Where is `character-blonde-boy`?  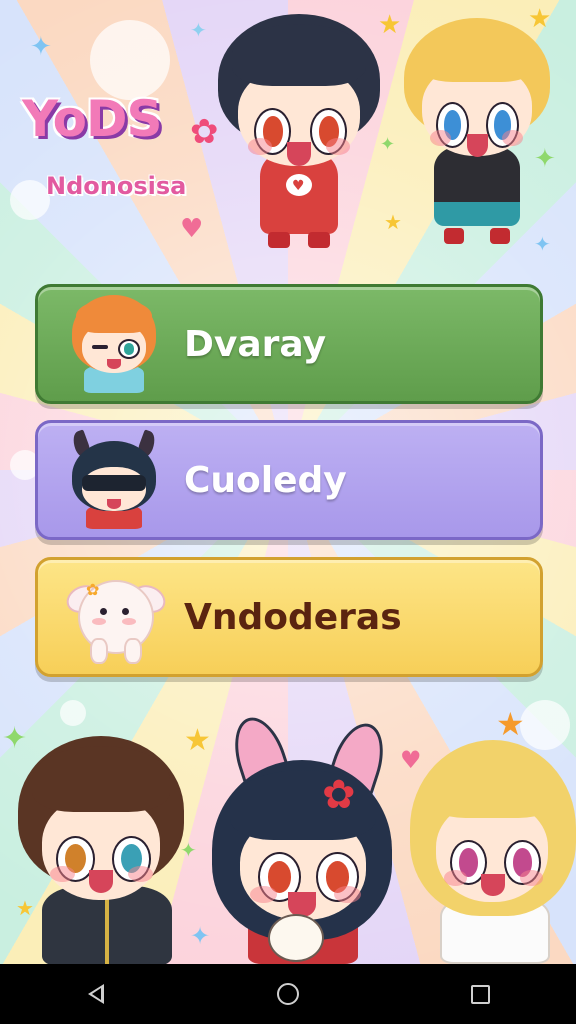
character-blonde-boy is located at coordinates (477, 133).